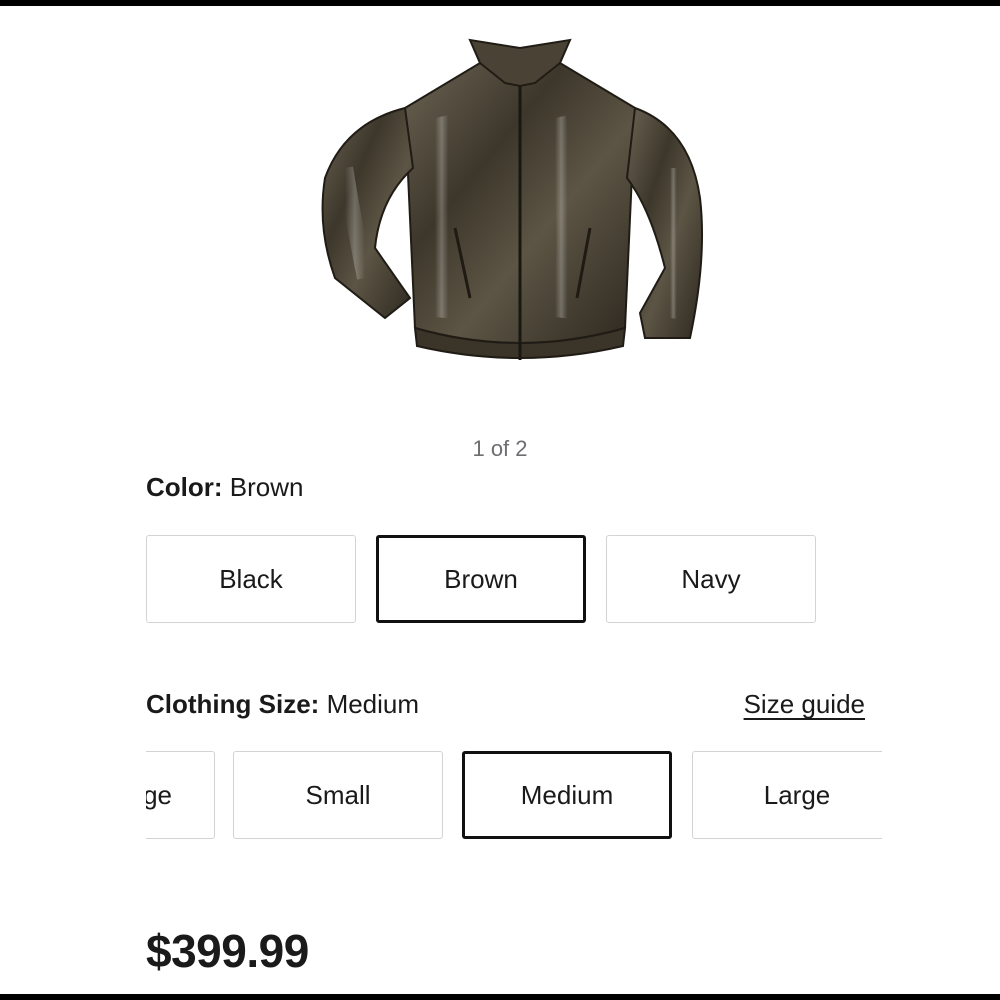 This screenshot has height=1000, width=1000. What do you see at coordinates (266, 487) in the screenshot?
I see `color-selected-value: Brown` at bounding box center [266, 487].